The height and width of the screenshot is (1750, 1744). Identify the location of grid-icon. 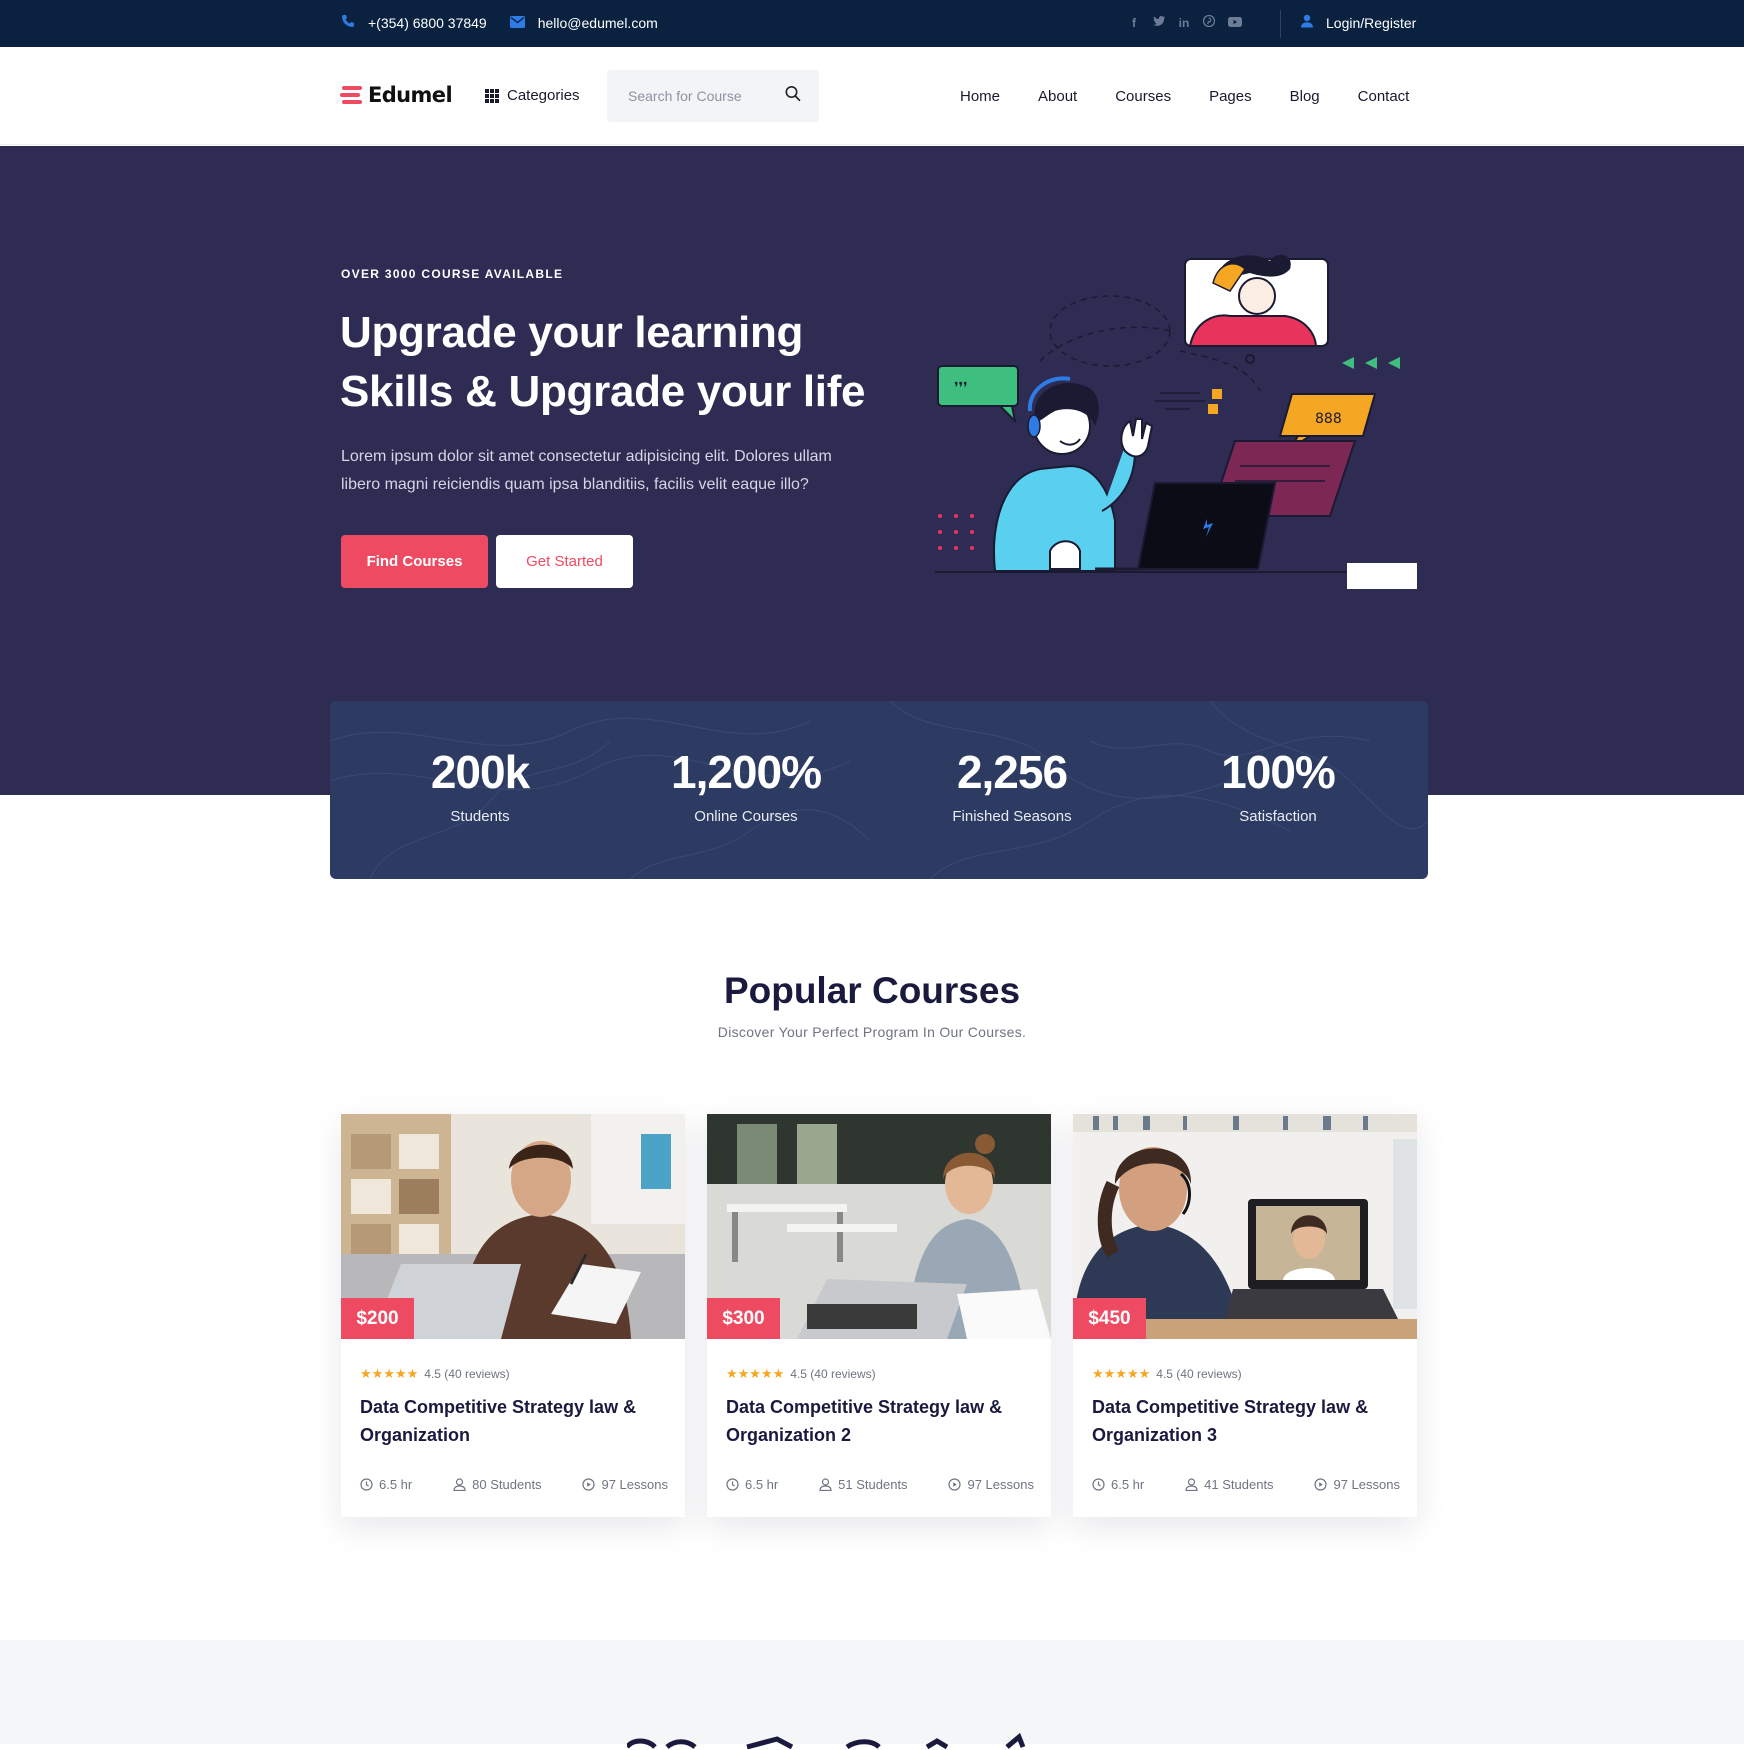
(492, 95).